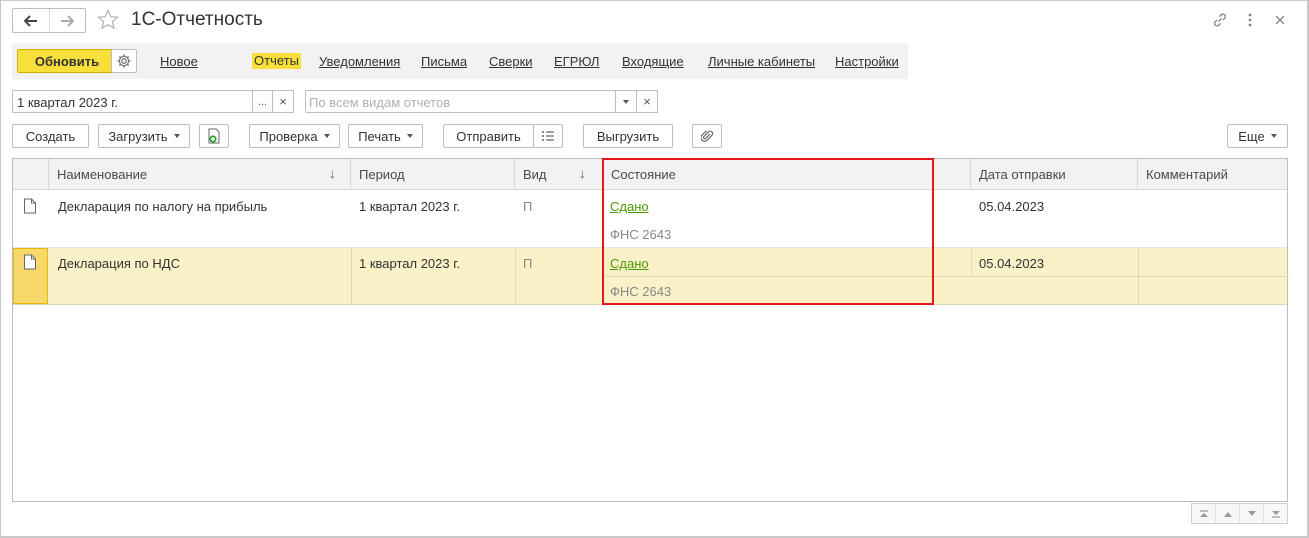 The image size is (1309, 538). Describe the element at coordinates (628, 136) in the screenshot. I see `export-button: Выгрузить` at that location.